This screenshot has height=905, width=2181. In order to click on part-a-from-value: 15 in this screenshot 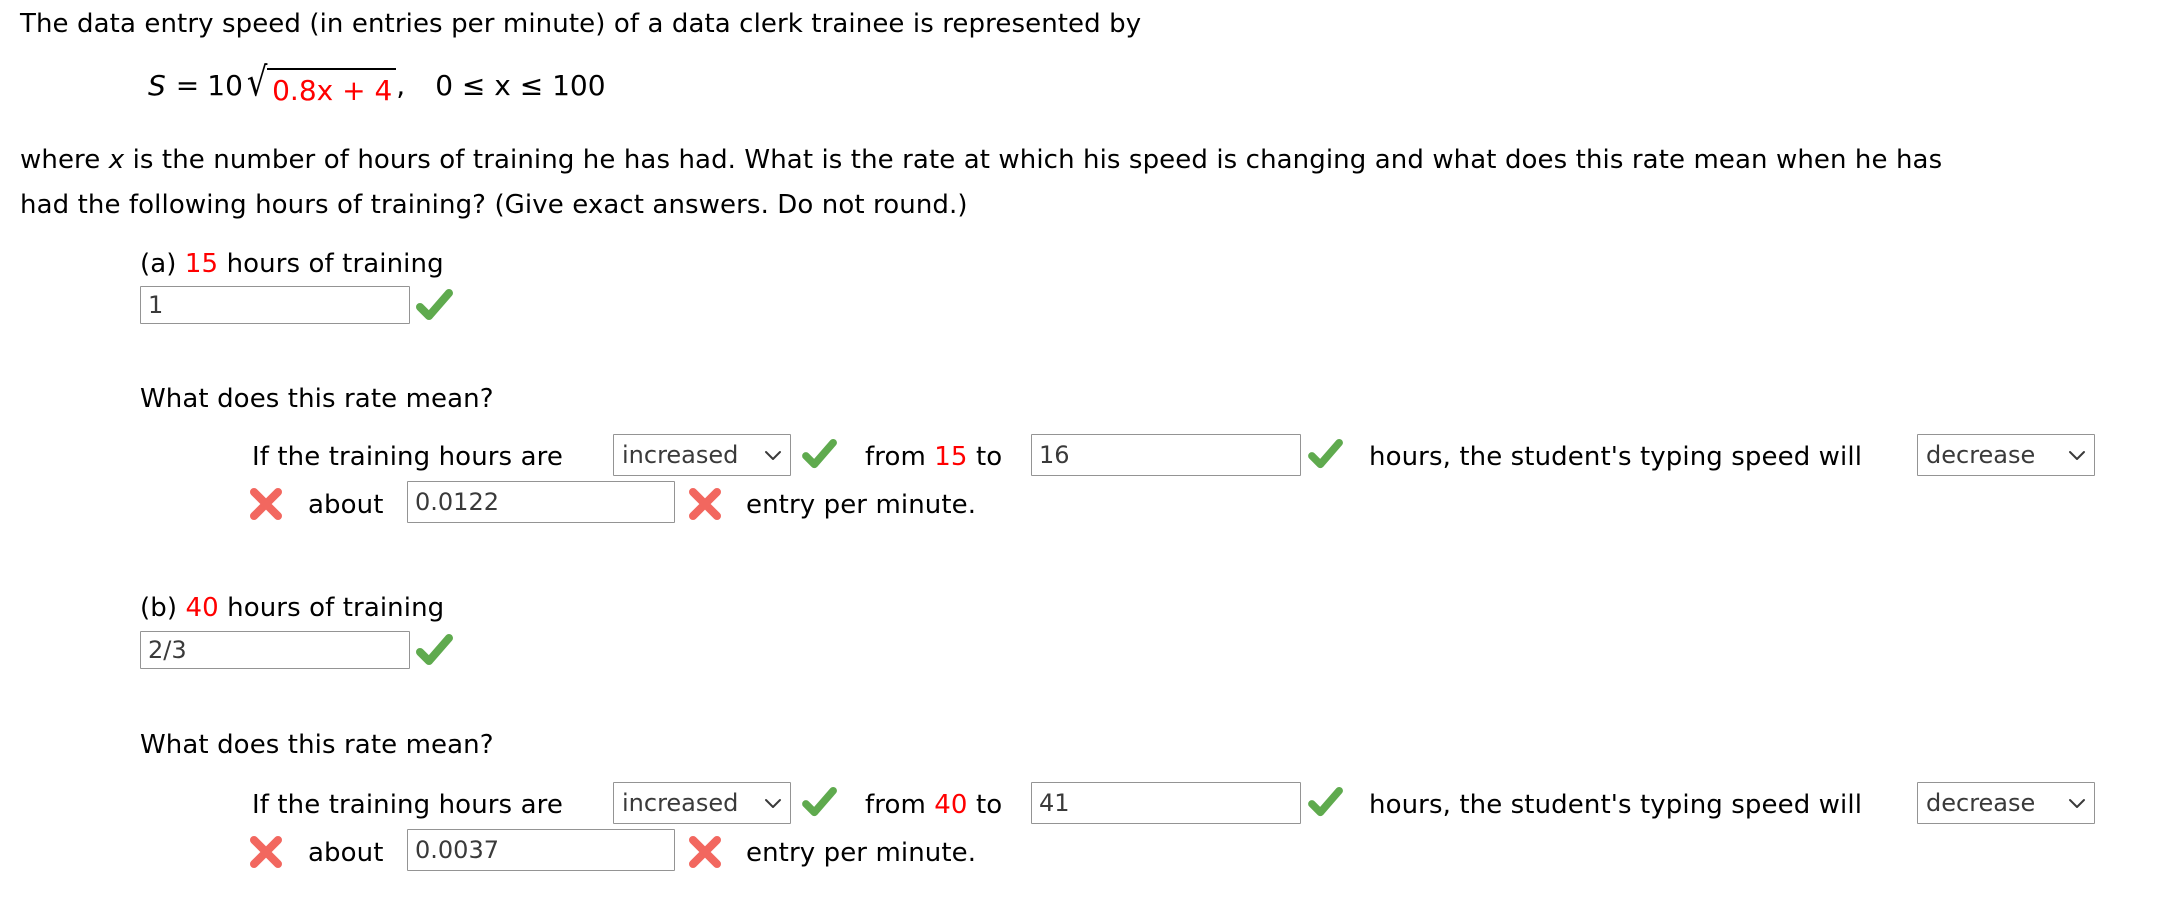, I will do `click(951, 457)`.